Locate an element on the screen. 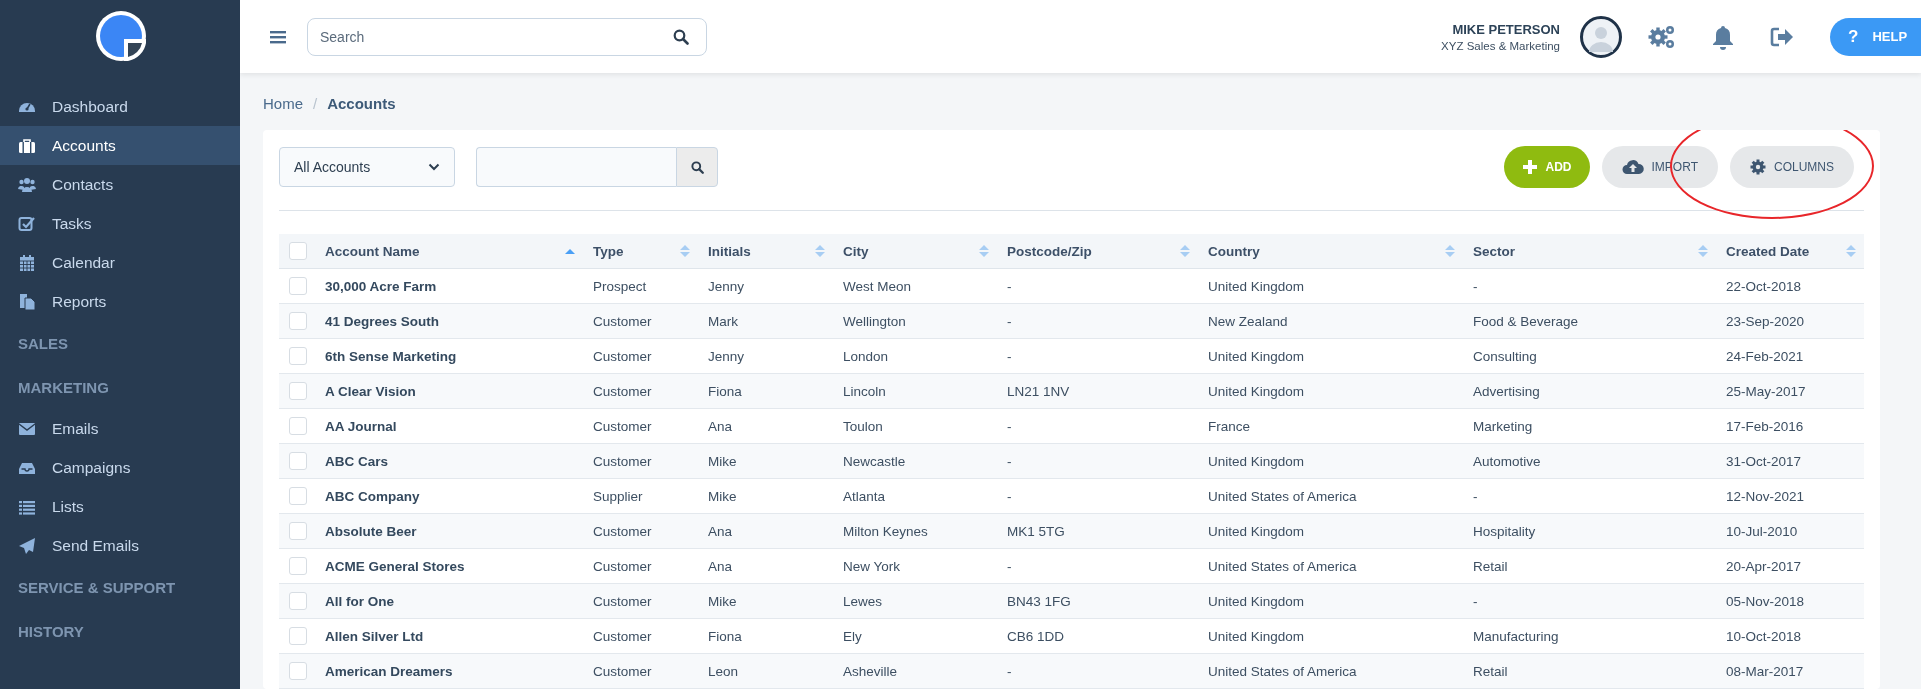  search-field is located at coordinates (576, 167).